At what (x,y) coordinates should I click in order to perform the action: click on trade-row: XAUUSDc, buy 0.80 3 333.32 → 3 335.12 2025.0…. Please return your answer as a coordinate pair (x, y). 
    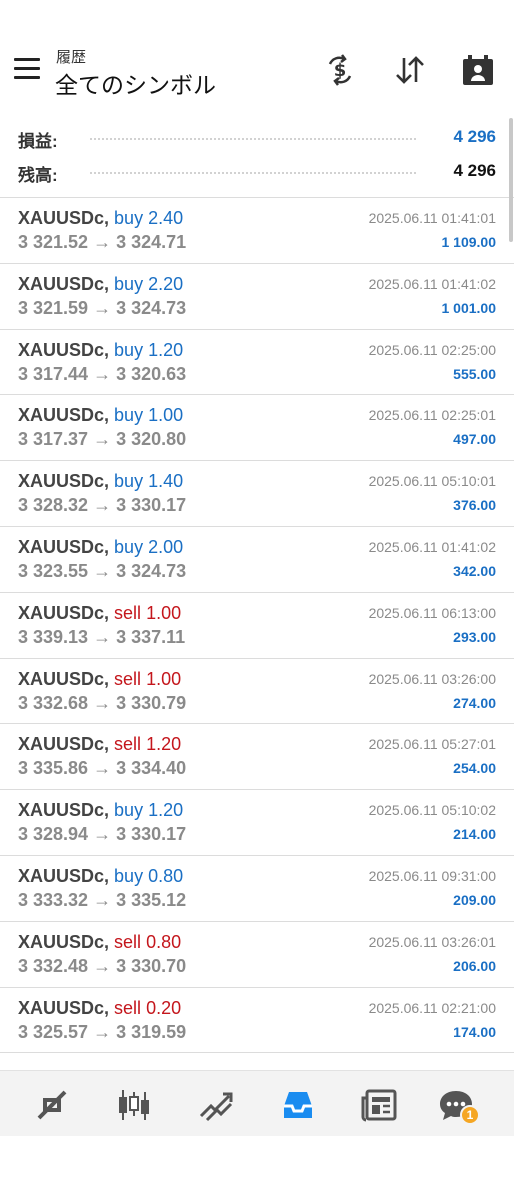
    Looking at the image, I should click on (257, 889).